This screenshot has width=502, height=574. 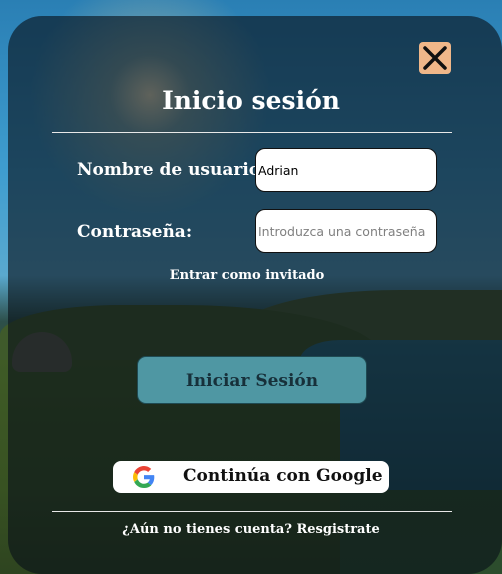 What do you see at coordinates (346, 231) in the screenshot?
I see `password-input` at bounding box center [346, 231].